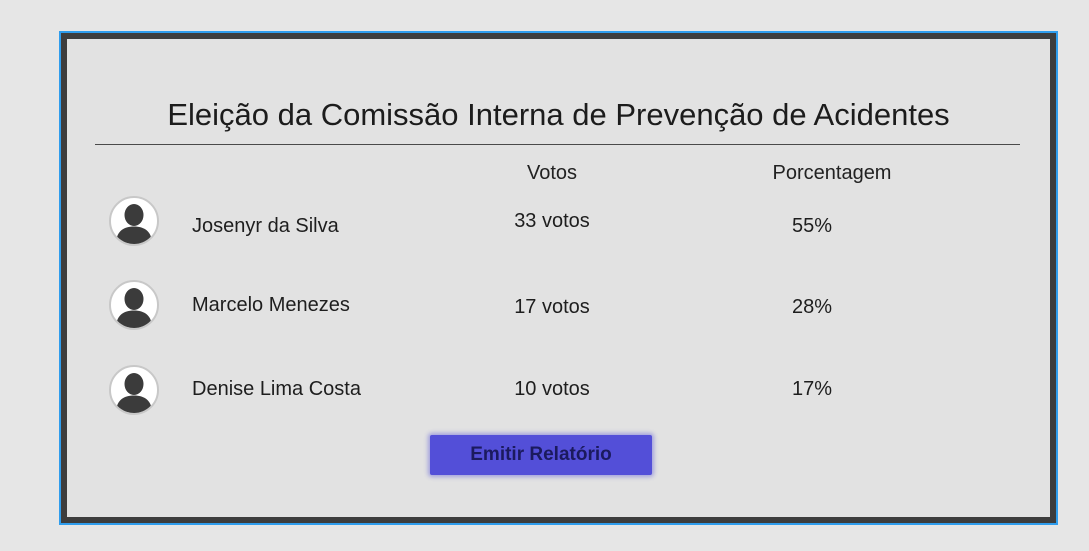 The height and width of the screenshot is (551, 1089). I want to click on candidate-percentage: 28%, so click(812, 307).